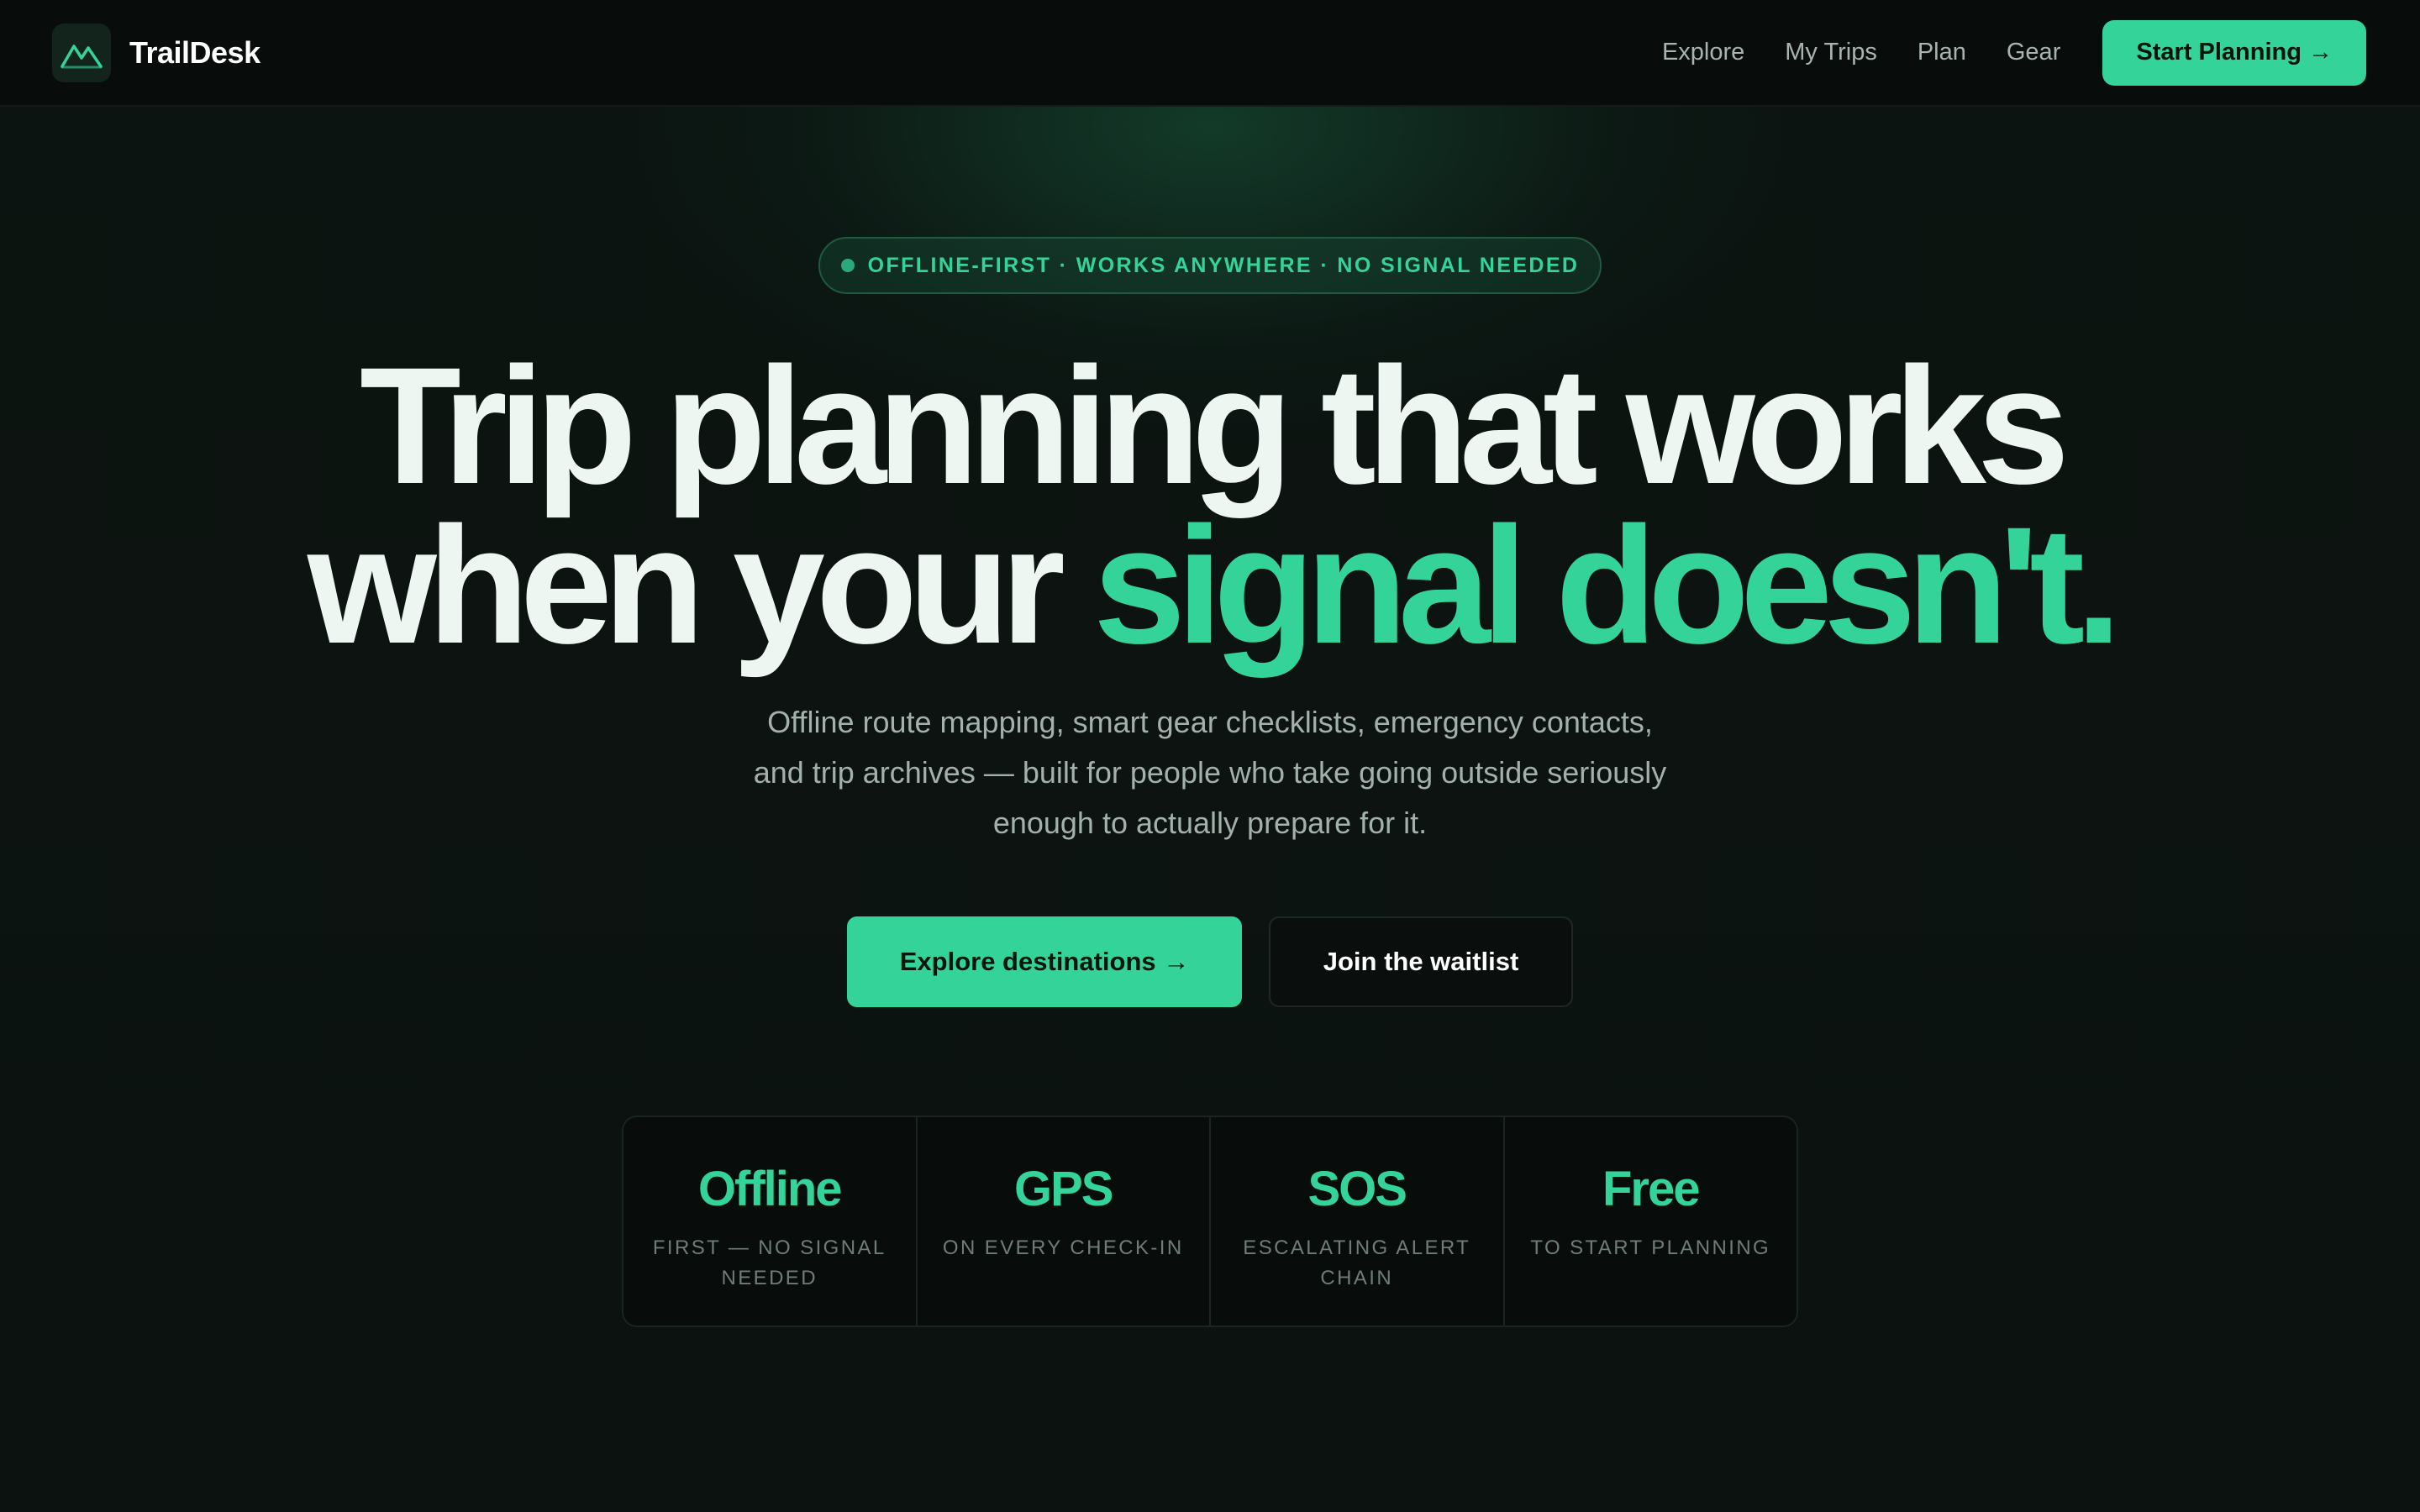 The width and height of the screenshot is (2420, 1512). Describe the element at coordinates (1831, 52) in the screenshot. I see `nav-link-my-trips: My Trips` at that location.